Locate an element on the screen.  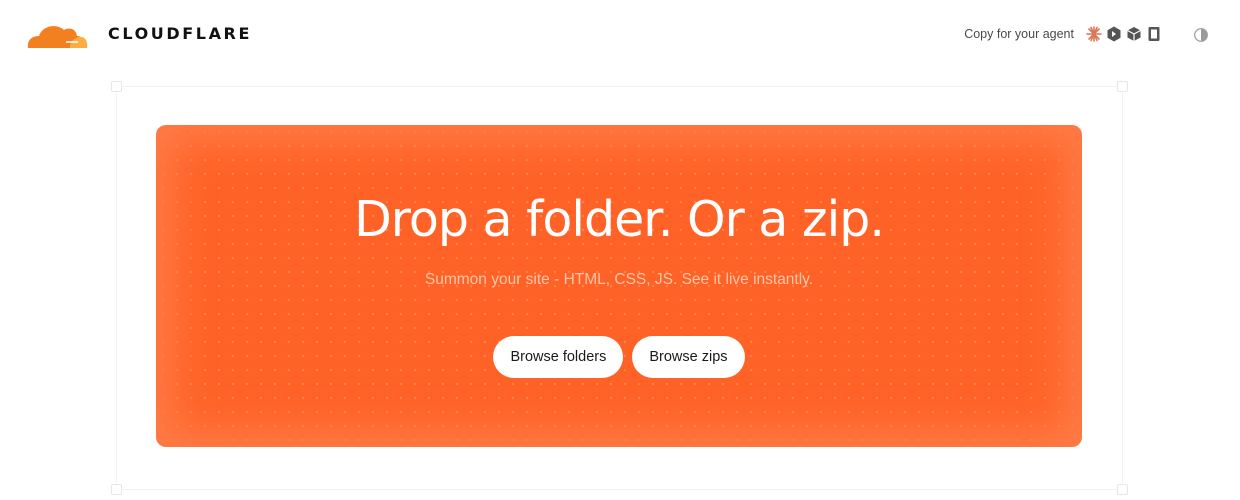
drop-zone-headline: Drop a folder. Or a zip. is located at coordinates (619, 219).